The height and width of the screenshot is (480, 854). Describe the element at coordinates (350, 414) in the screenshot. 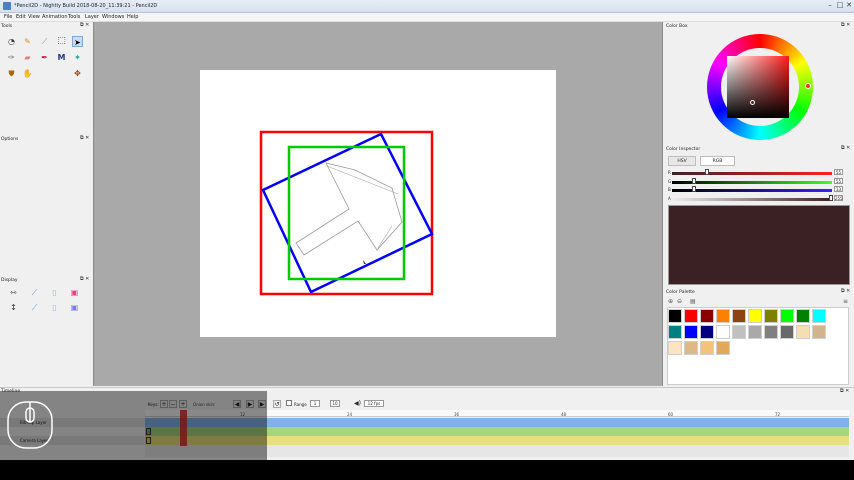

I see `ruler-label: 24` at that location.